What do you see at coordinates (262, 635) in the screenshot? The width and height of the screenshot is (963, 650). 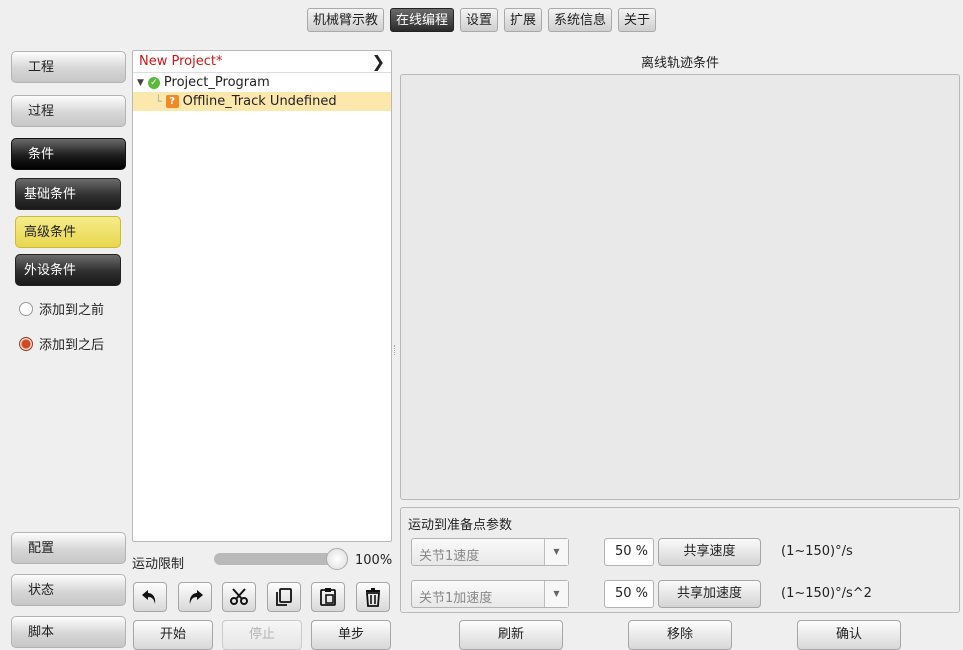 I see `stop-button: 停止` at bounding box center [262, 635].